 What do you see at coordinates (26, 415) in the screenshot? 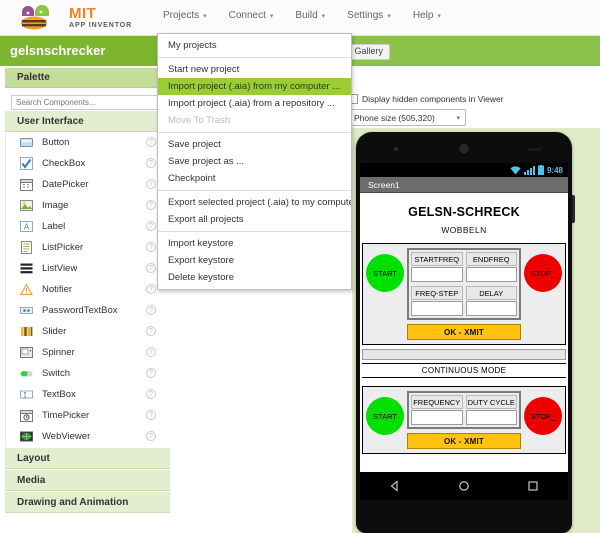
I see `timepicker-icon` at bounding box center [26, 415].